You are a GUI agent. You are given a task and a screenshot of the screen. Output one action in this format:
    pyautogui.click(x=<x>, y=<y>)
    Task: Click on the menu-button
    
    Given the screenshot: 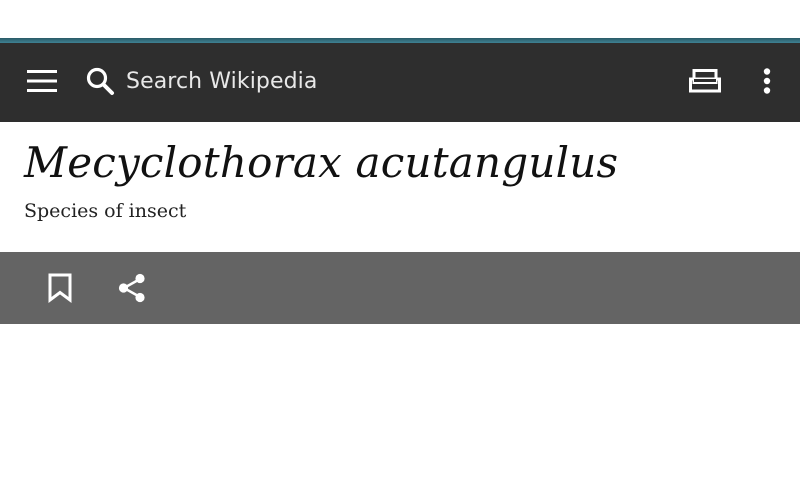 What is the action you would take?
    pyautogui.click(x=42, y=81)
    